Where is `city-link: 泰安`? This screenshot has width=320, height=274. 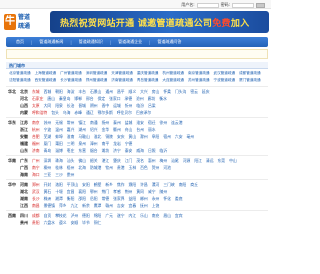
city-link: 泰安 is located at coordinates (129, 151).